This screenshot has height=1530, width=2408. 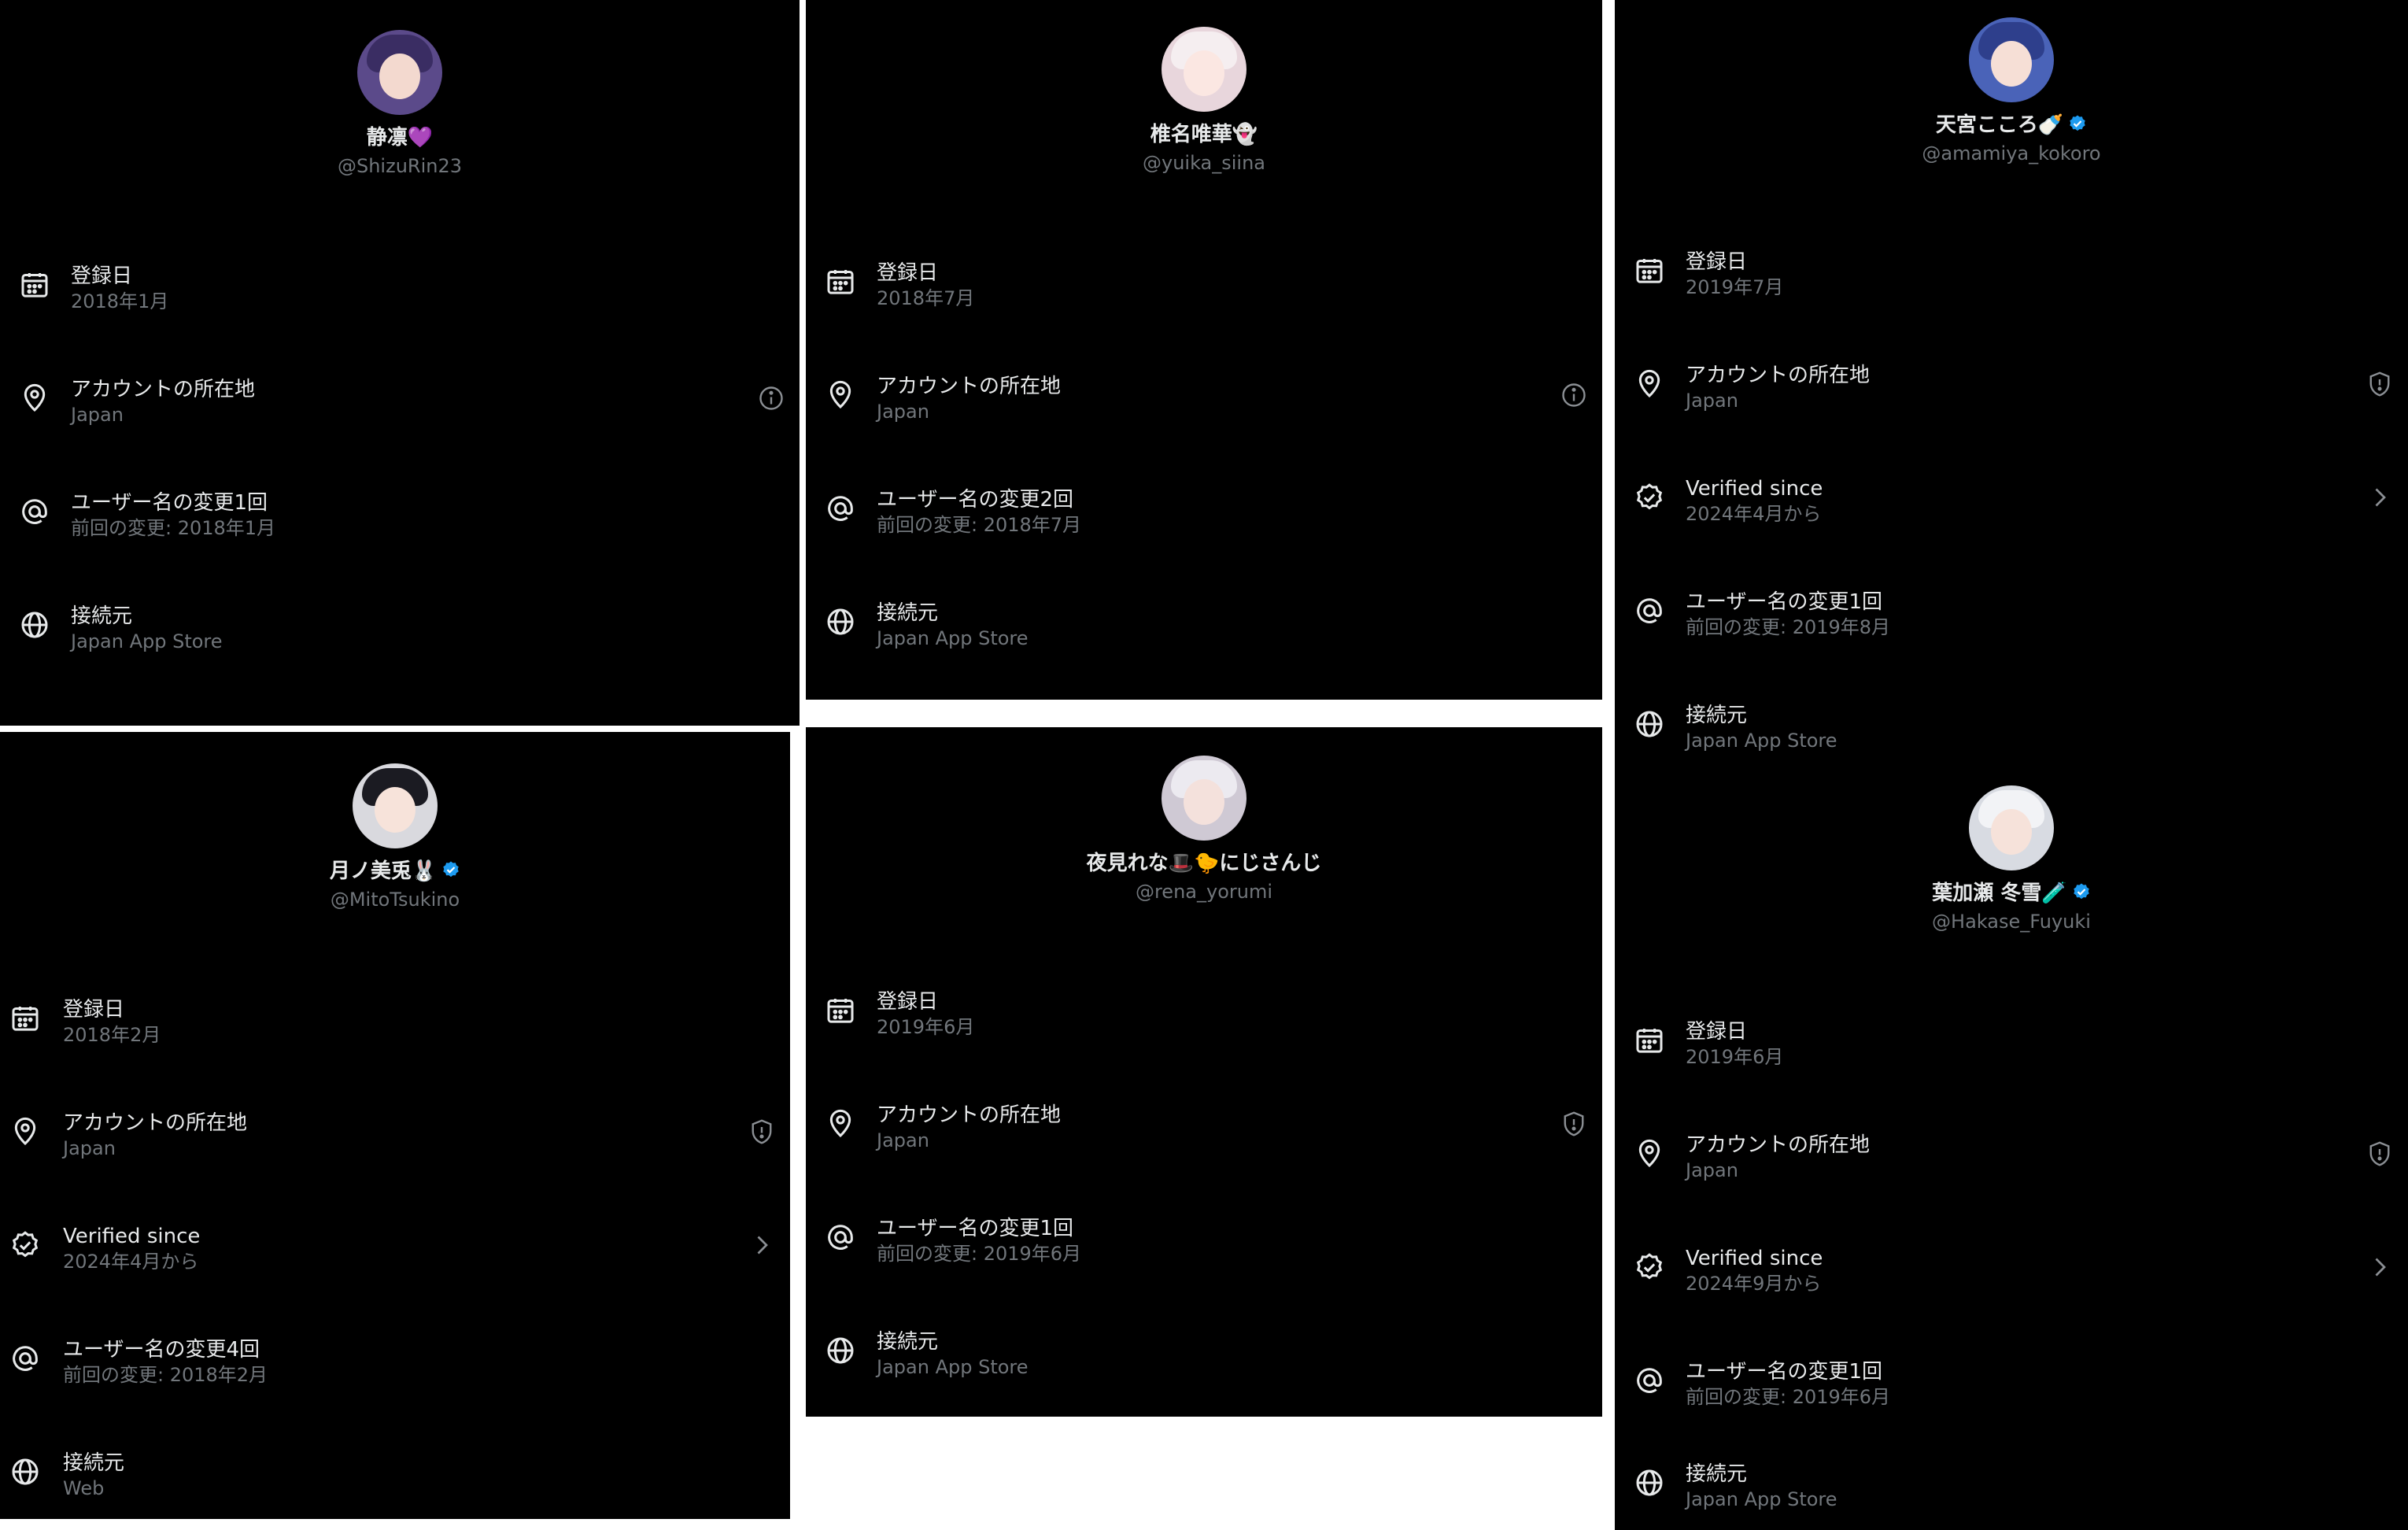 I want to click on display-name: 天宮こころ🍼, so click(x=2011, y=123).